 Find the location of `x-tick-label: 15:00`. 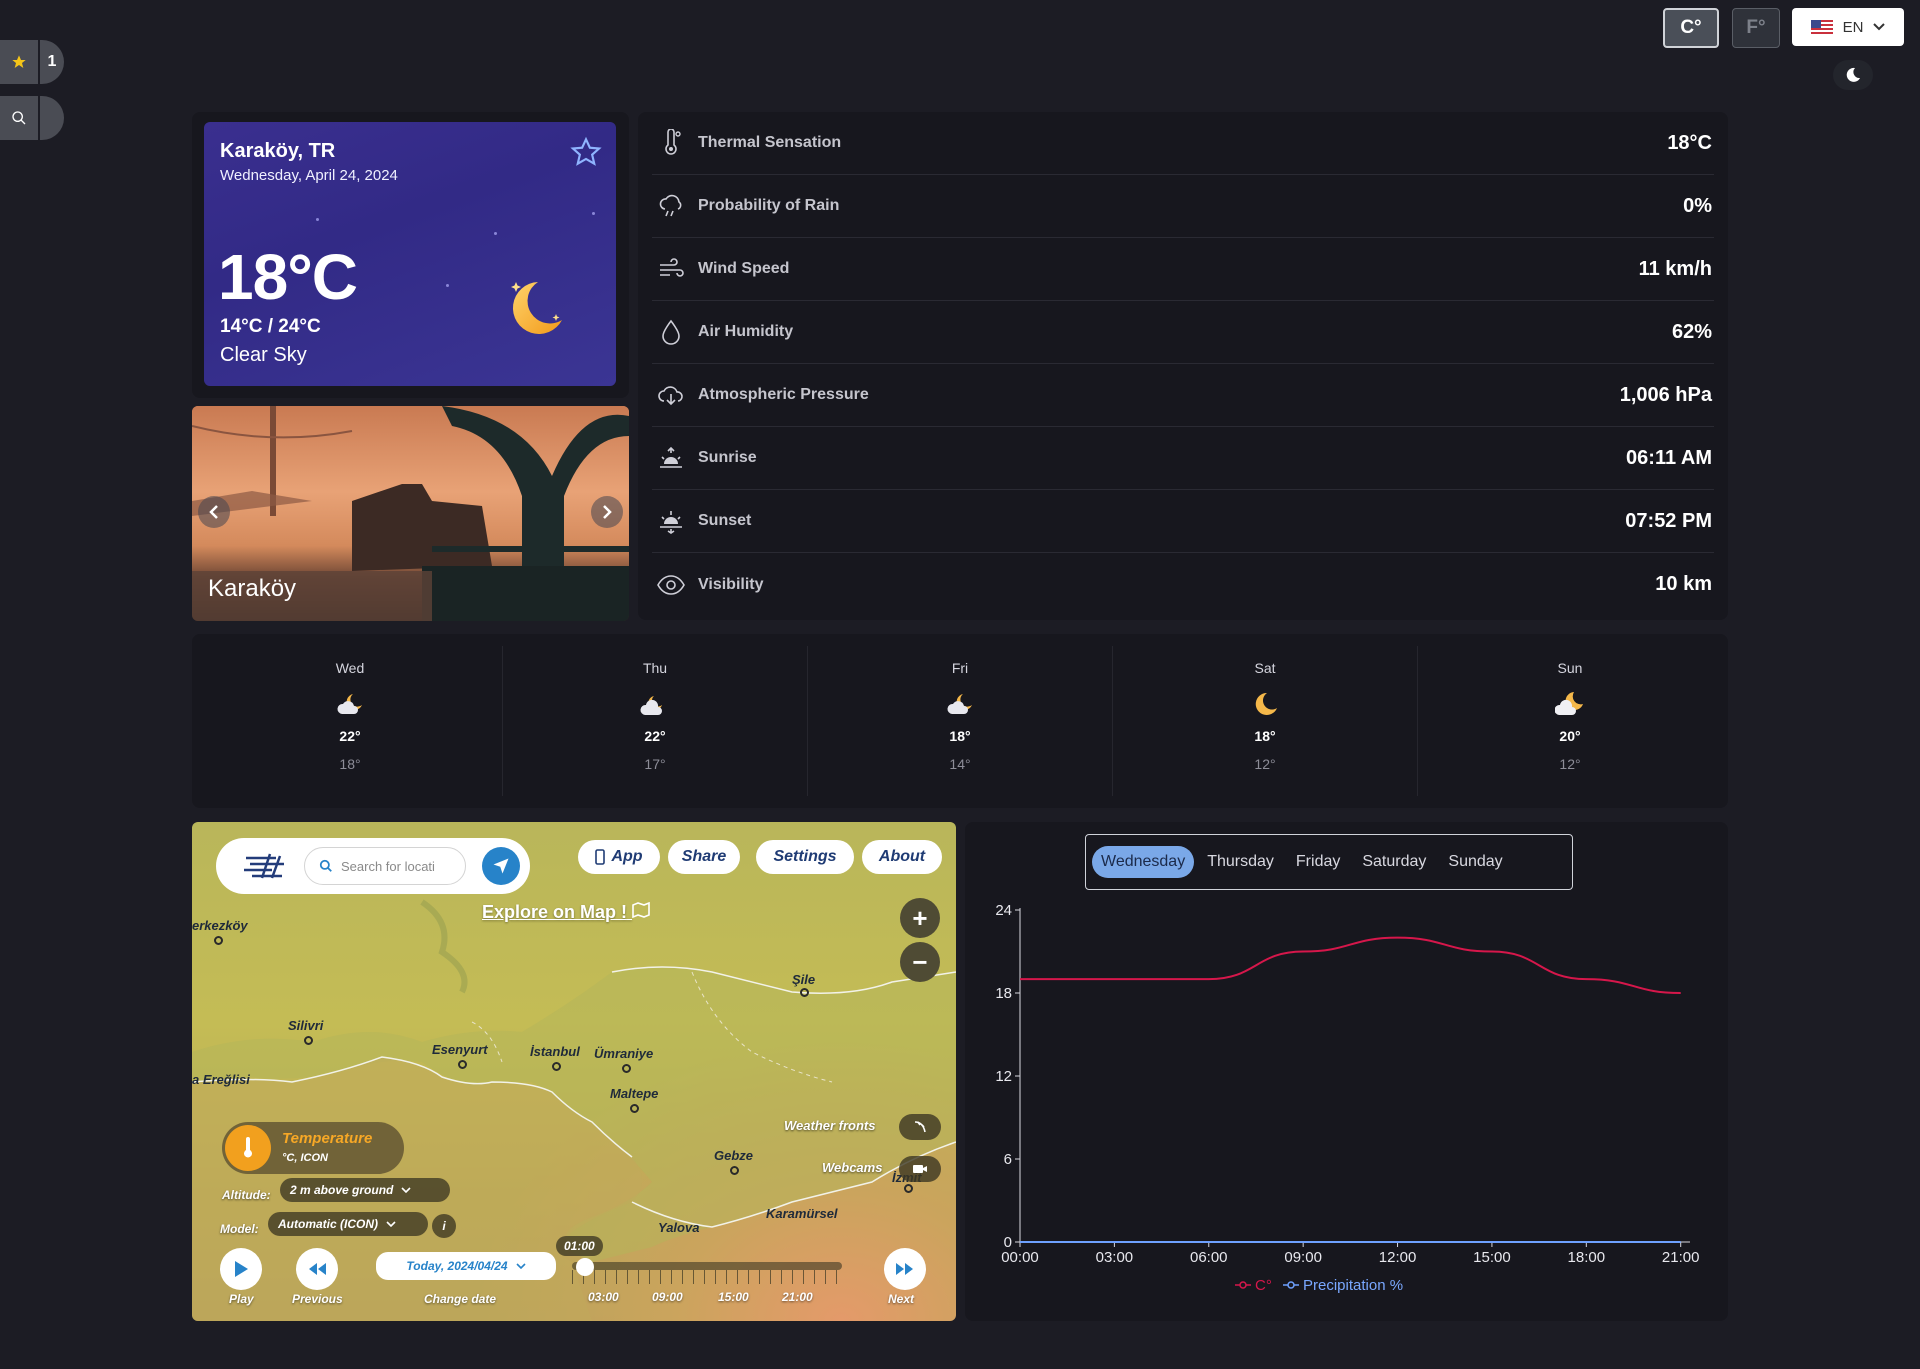

x-tick-label: 15:00 is located at coordinates (1492, 1257).